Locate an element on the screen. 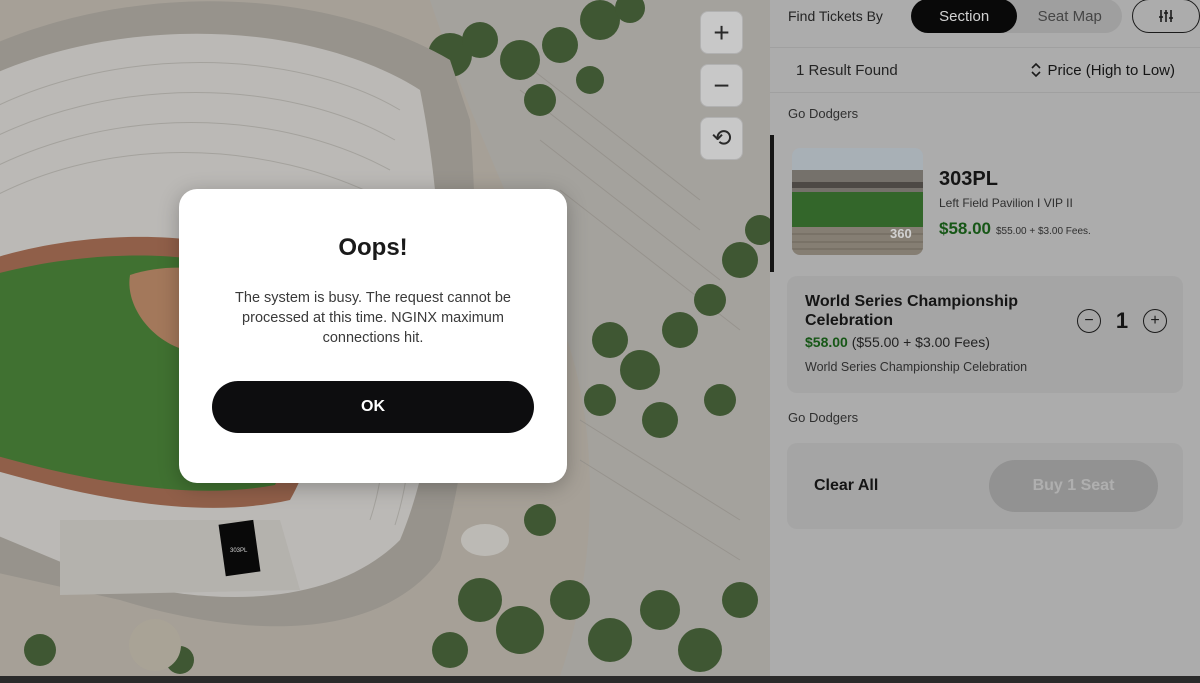 The image size is (1200, 683). bottom-edge is located at coordinates (600, 679).